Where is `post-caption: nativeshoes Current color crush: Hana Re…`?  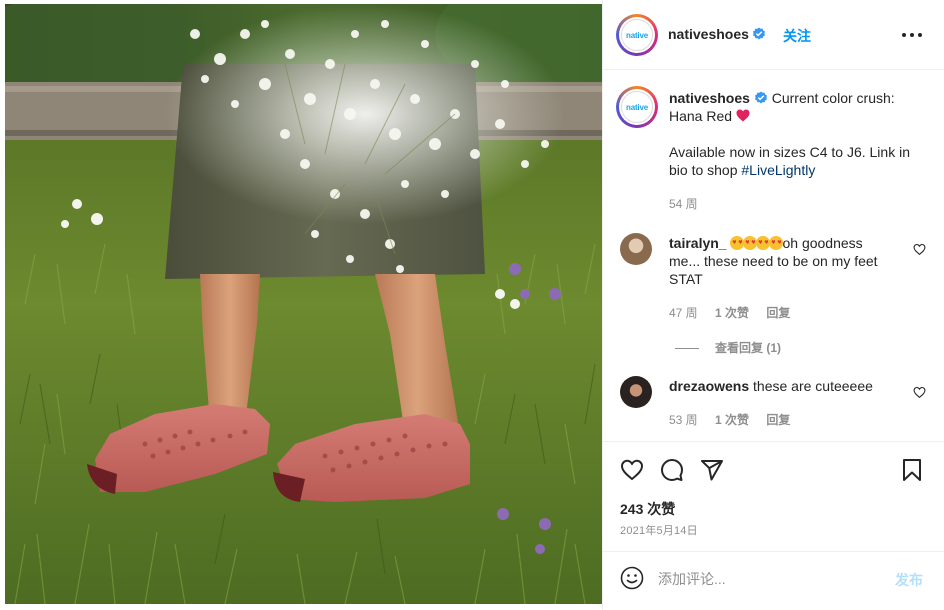 post-caption: nativeshoes Current color crush: Hana Re… is located at coordinates (800, 134).